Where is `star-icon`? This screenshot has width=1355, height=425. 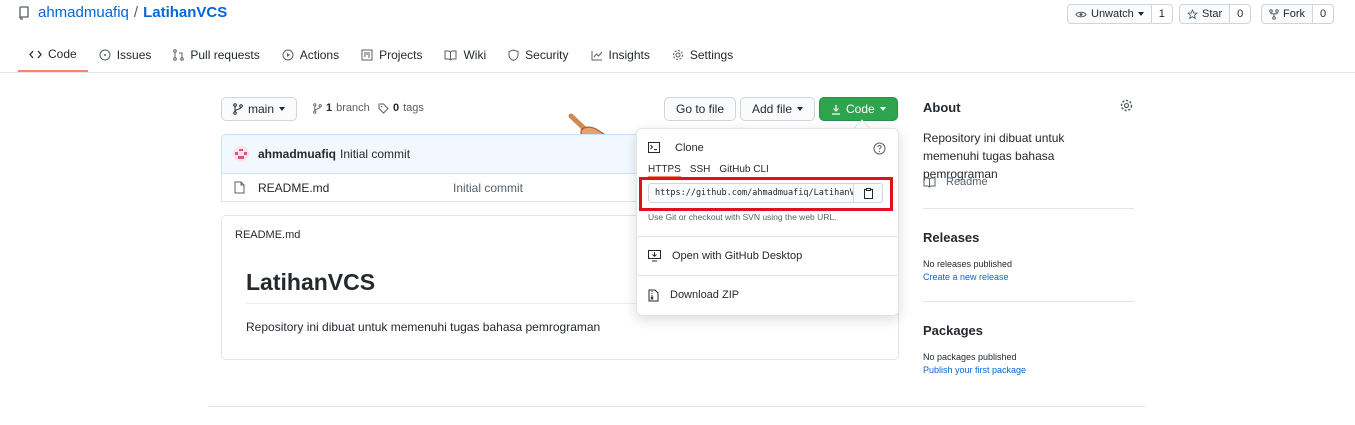
star-icon is located at coordinates (1192, 14).